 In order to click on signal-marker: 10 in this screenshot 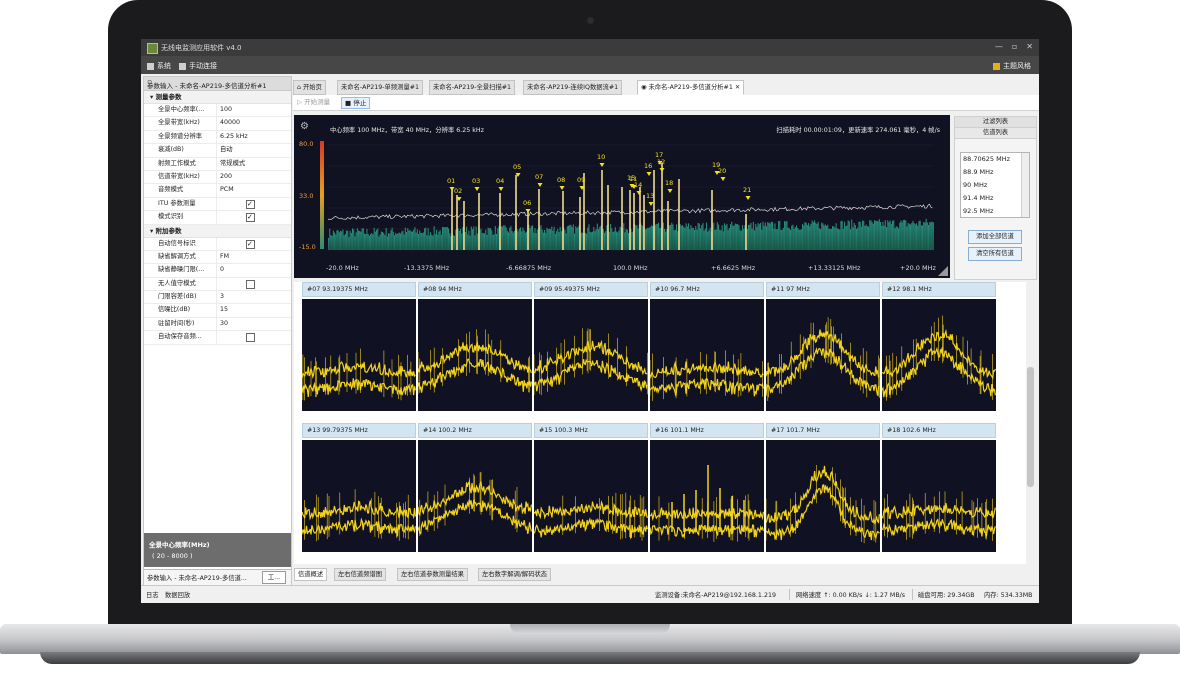, I will do `click(601, 157)`.